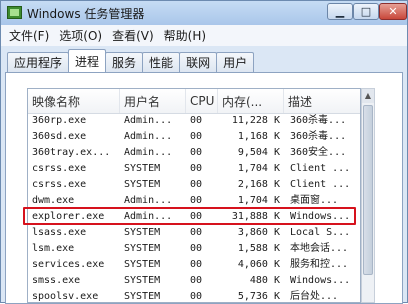 This screenshot has height=304, width=408. Describe the element at coordinates (185, 35) in the screenshot. I see `menu-help: 帮助(H)` at that location.